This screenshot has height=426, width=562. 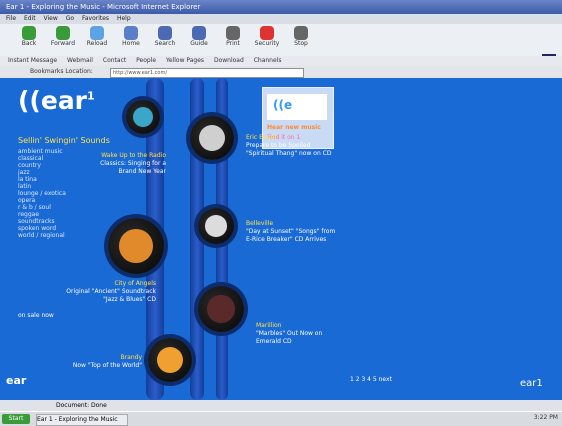 I want to click on globe-image, so click(x=143, y=117).